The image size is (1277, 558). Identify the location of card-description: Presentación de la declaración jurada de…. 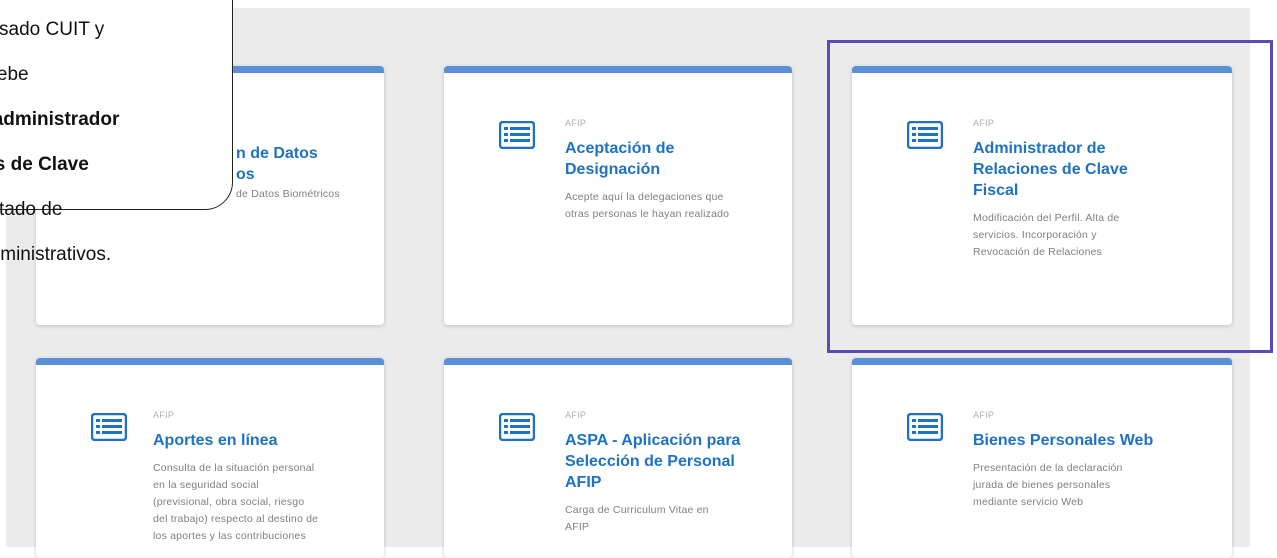
(1048, 485).